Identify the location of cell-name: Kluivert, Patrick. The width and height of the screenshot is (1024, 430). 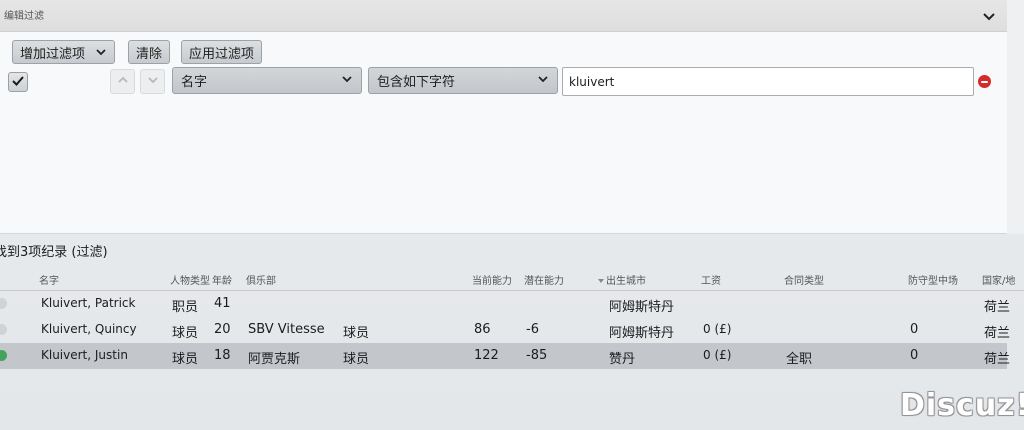
(88, 303).